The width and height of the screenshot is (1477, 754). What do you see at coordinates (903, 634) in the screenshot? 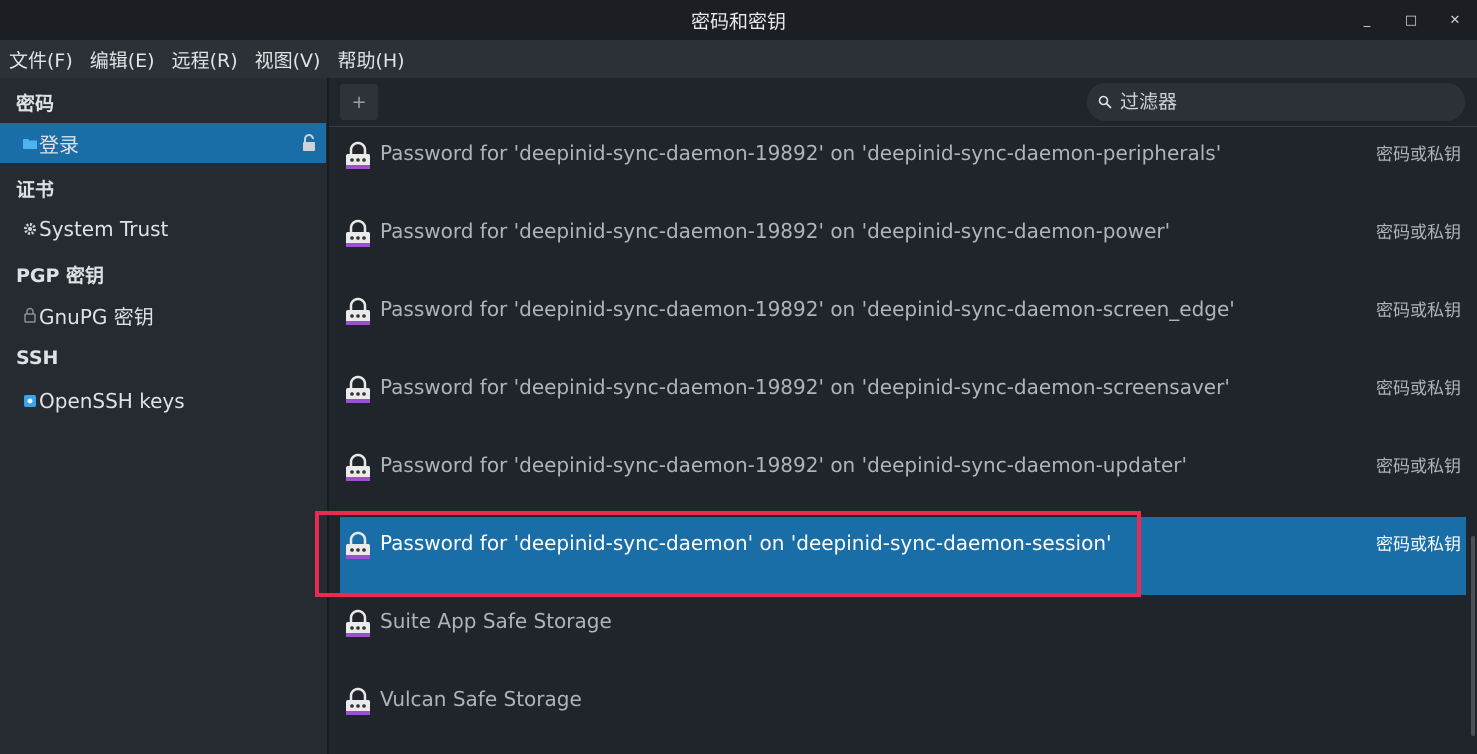
I see `list-item: Suite App Safe Storage` at bounding box center [903, 634].